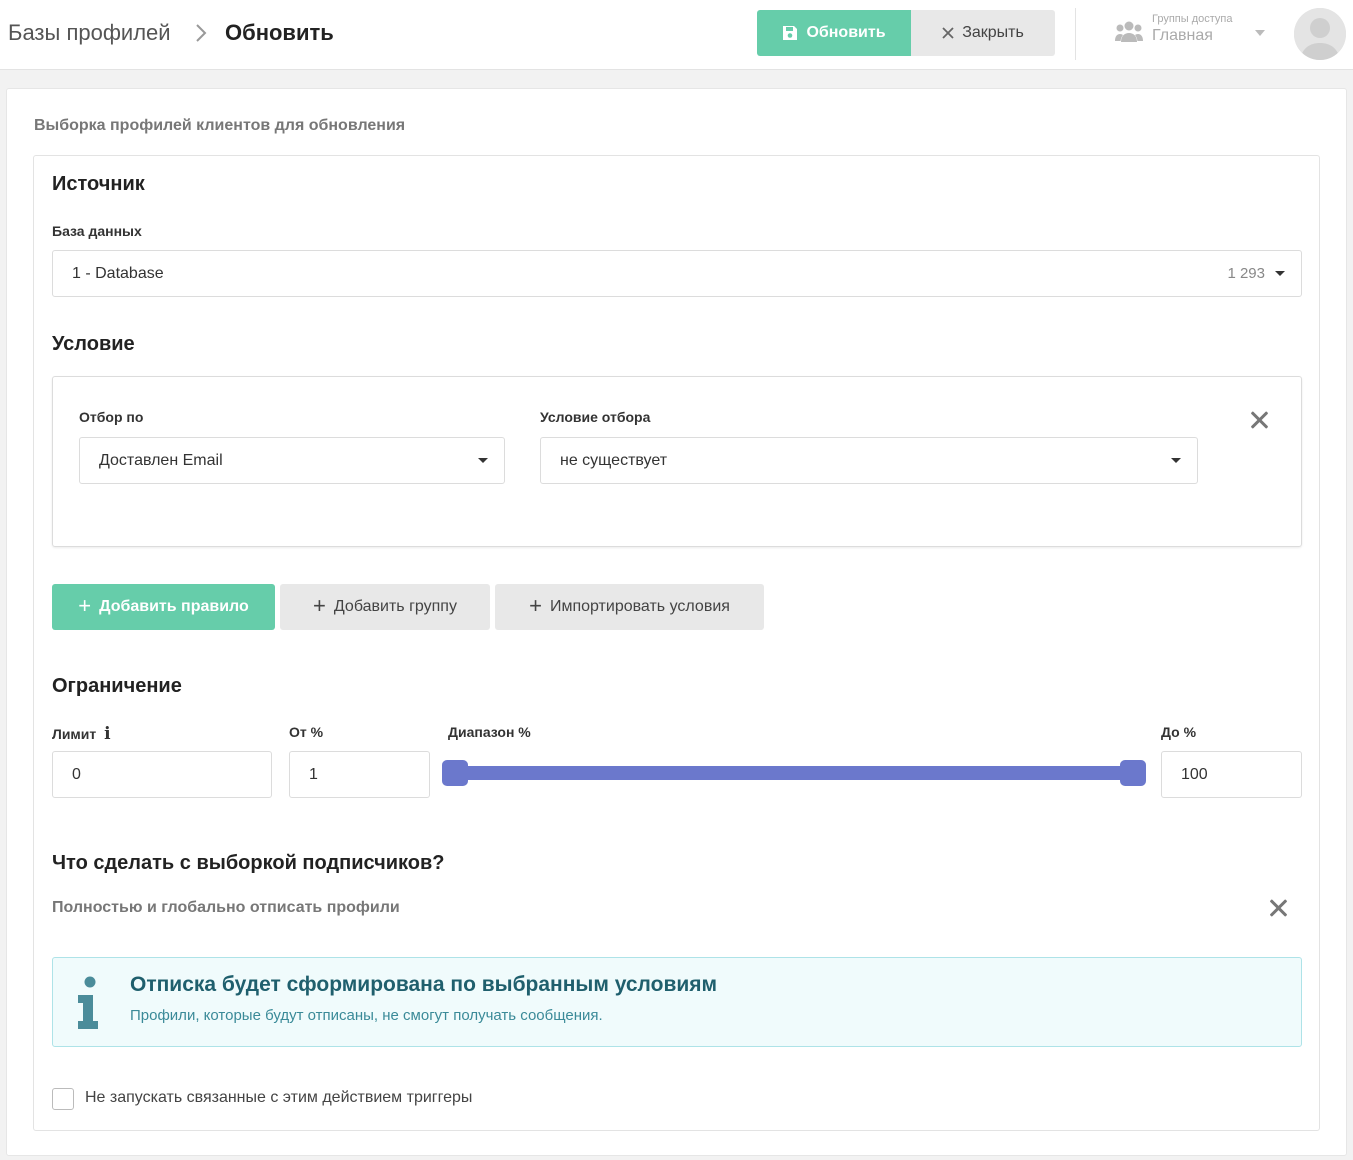 The height and width of the screenshot is (1160, 1353). I want to click on import-conditions-button: + Импортировать условия, so click(629, 607).